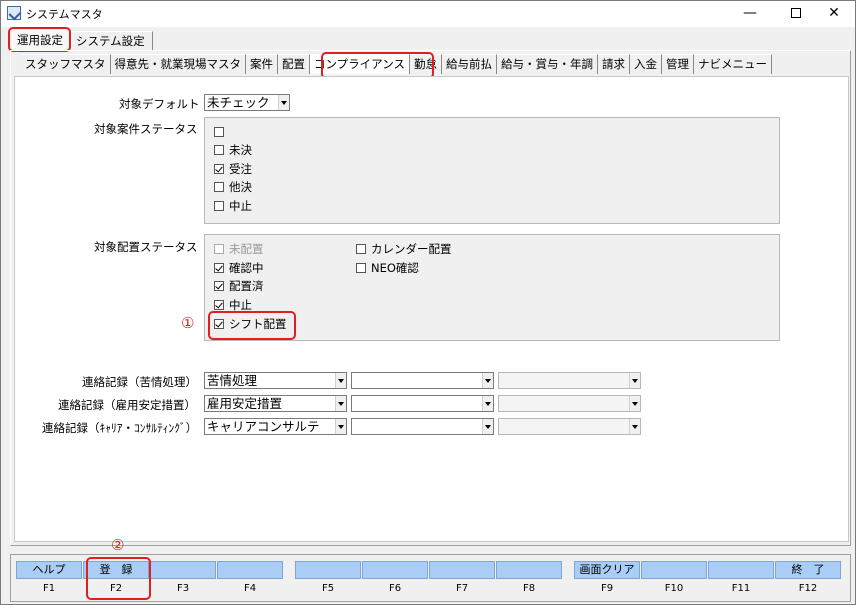 Image resolution: width=856 pixels, height=605 pixels. I want to click on contact-career-select-1: キャリアコンサルテ, so click(275, 426).